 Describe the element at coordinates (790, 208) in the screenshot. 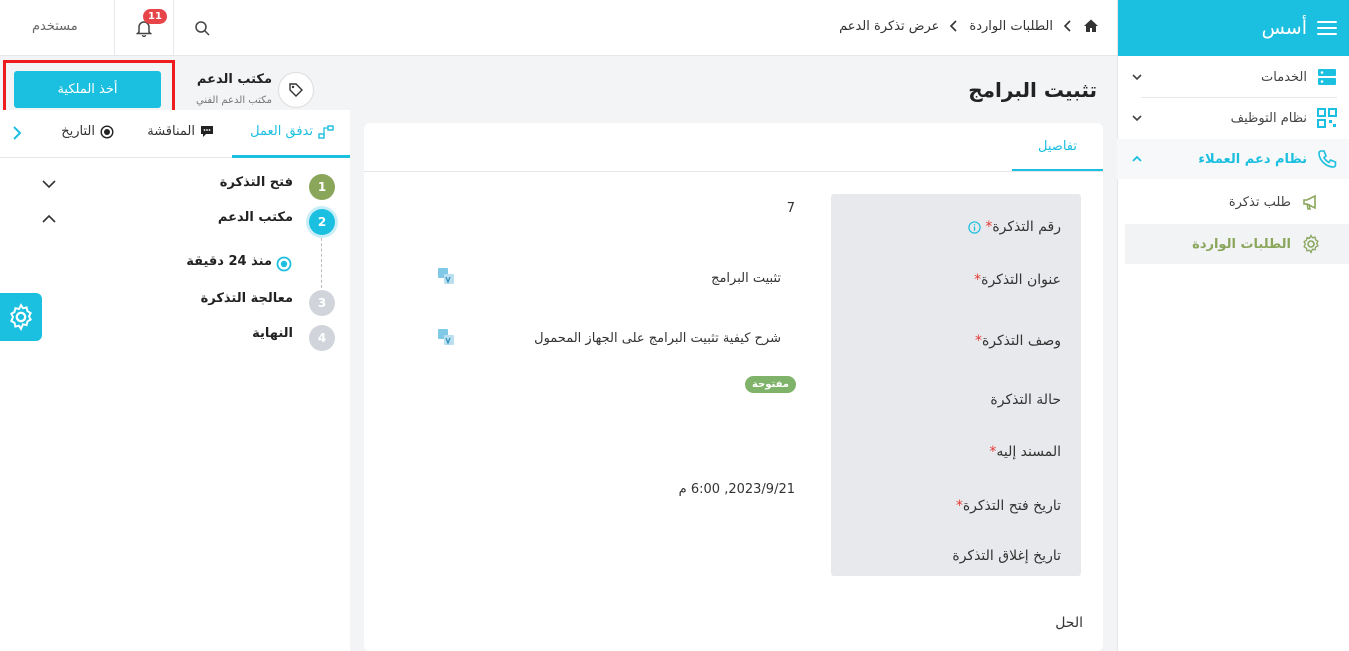

I see `ticket-number-value: 7` at that location.